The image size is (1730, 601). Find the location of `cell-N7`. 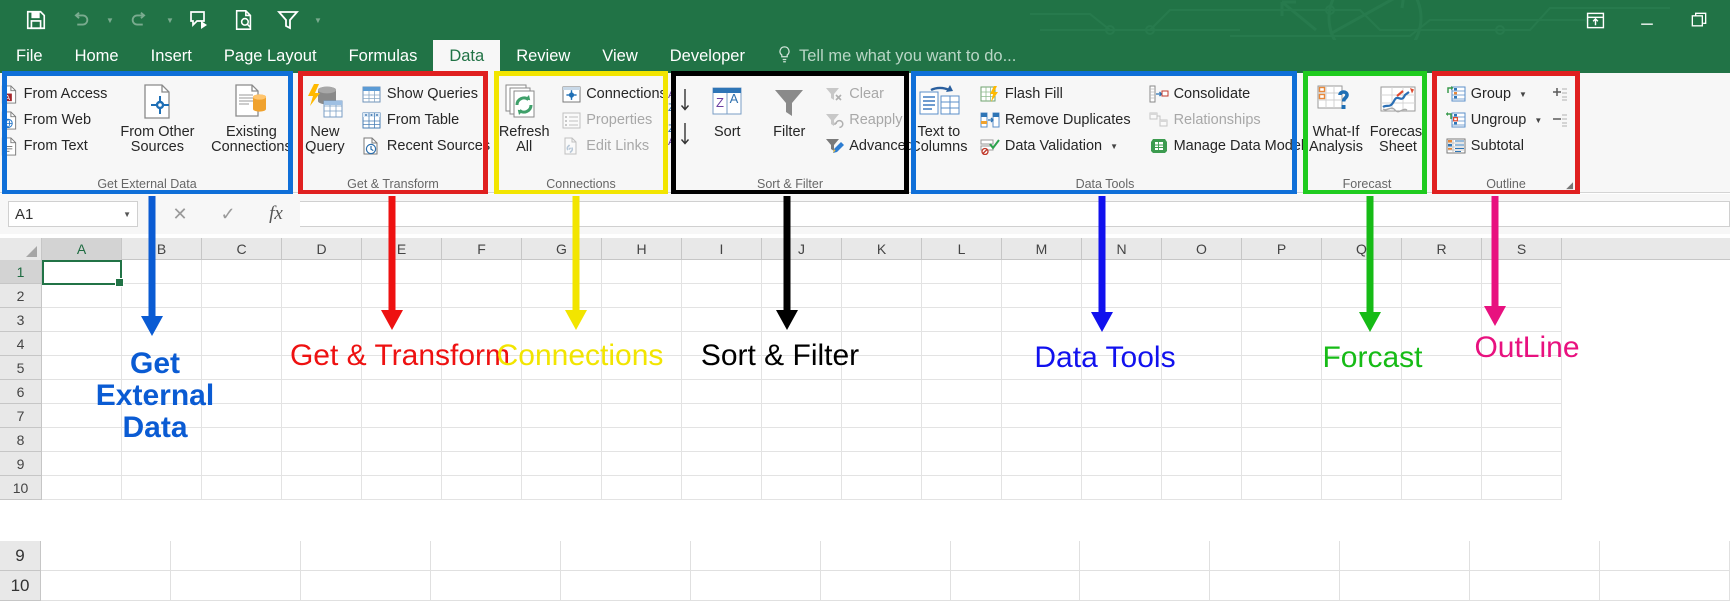

cell-N7 is located at coordinates (1122, 416).